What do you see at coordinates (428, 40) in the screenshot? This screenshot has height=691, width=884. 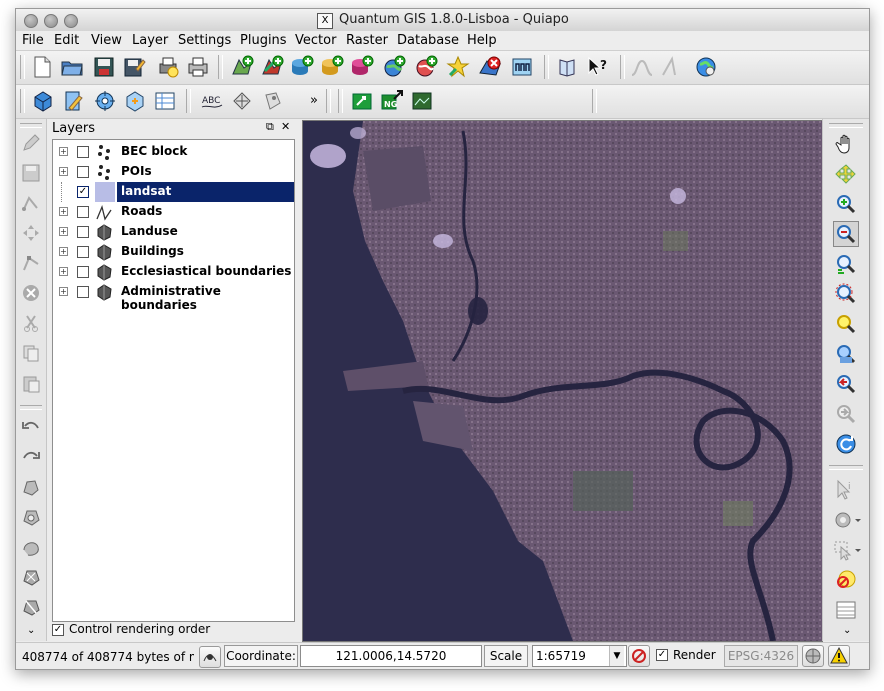 I see `menu-database: Database` at bounding box center [428, 40].